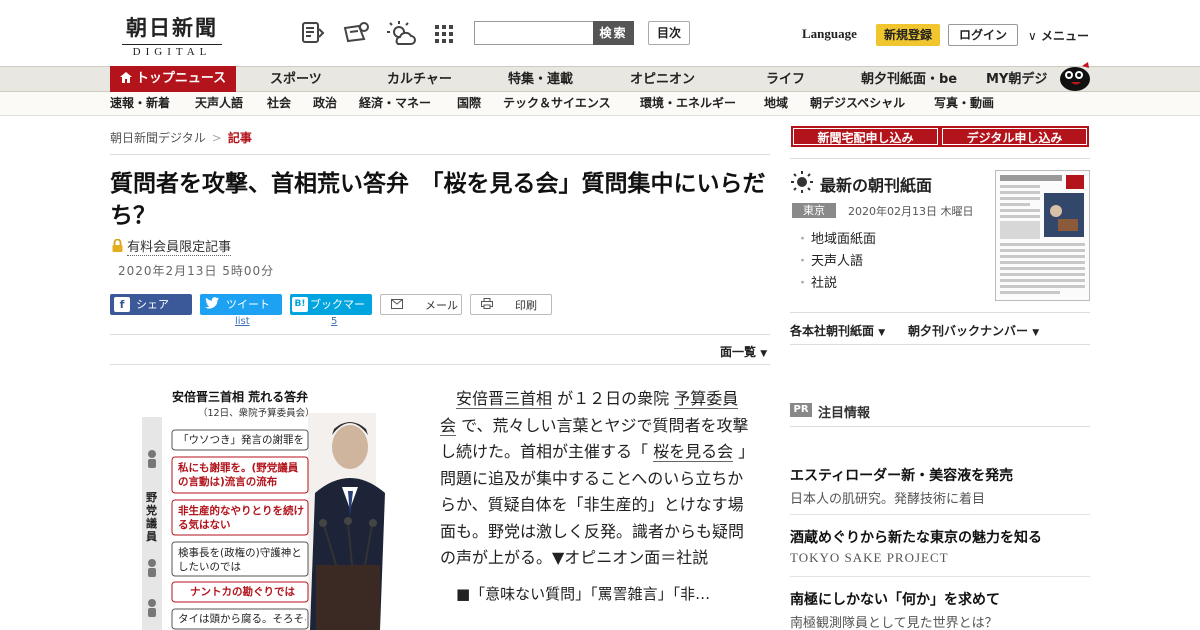 This screenshot has width=1200, height=630. I want to click on mail-share-button: メール, so click(421, 304).